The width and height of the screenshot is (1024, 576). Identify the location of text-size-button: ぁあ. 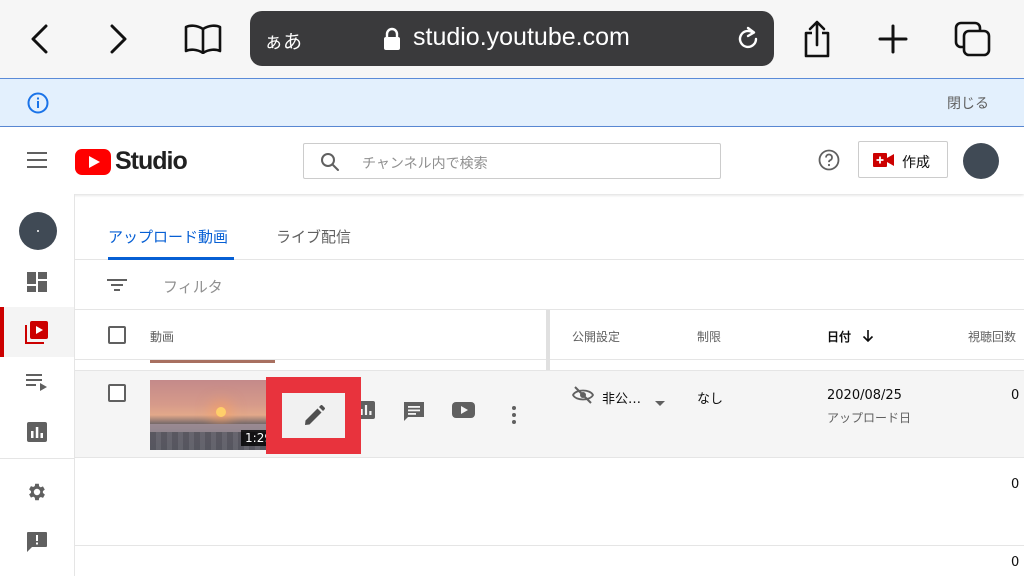
(283, 40).